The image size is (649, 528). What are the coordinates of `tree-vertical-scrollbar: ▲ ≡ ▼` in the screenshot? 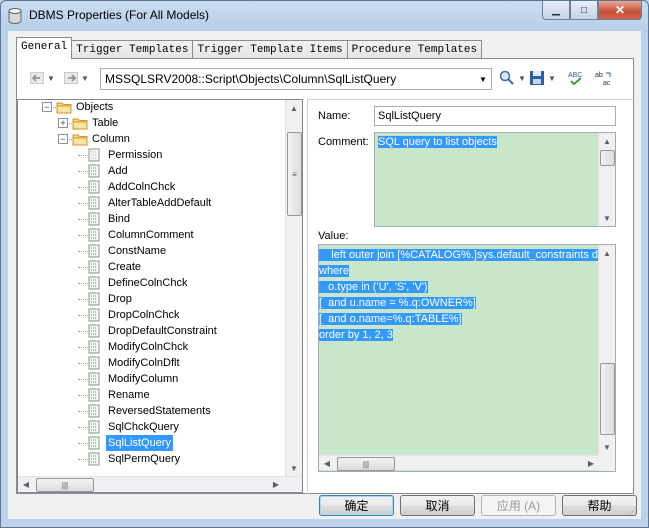 It's located at (293, 288).